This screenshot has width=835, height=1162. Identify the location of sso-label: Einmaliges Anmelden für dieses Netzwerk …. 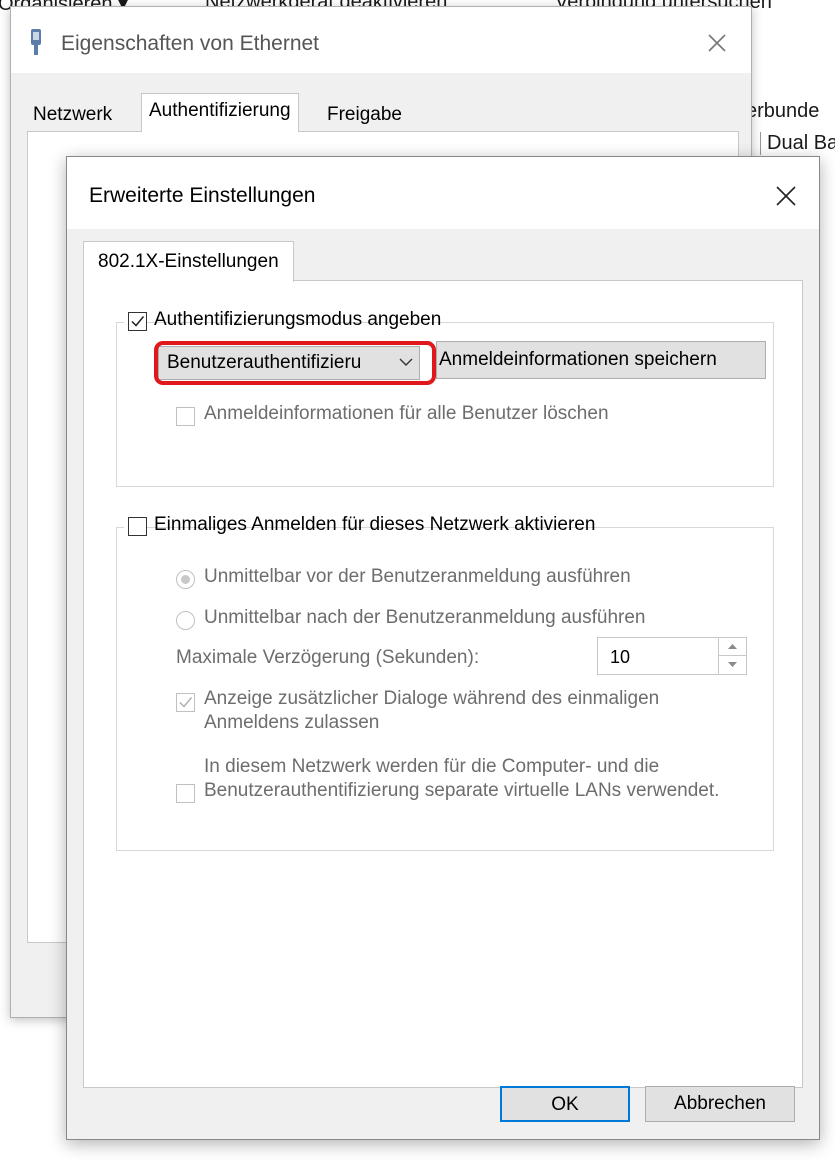
(375, 524).